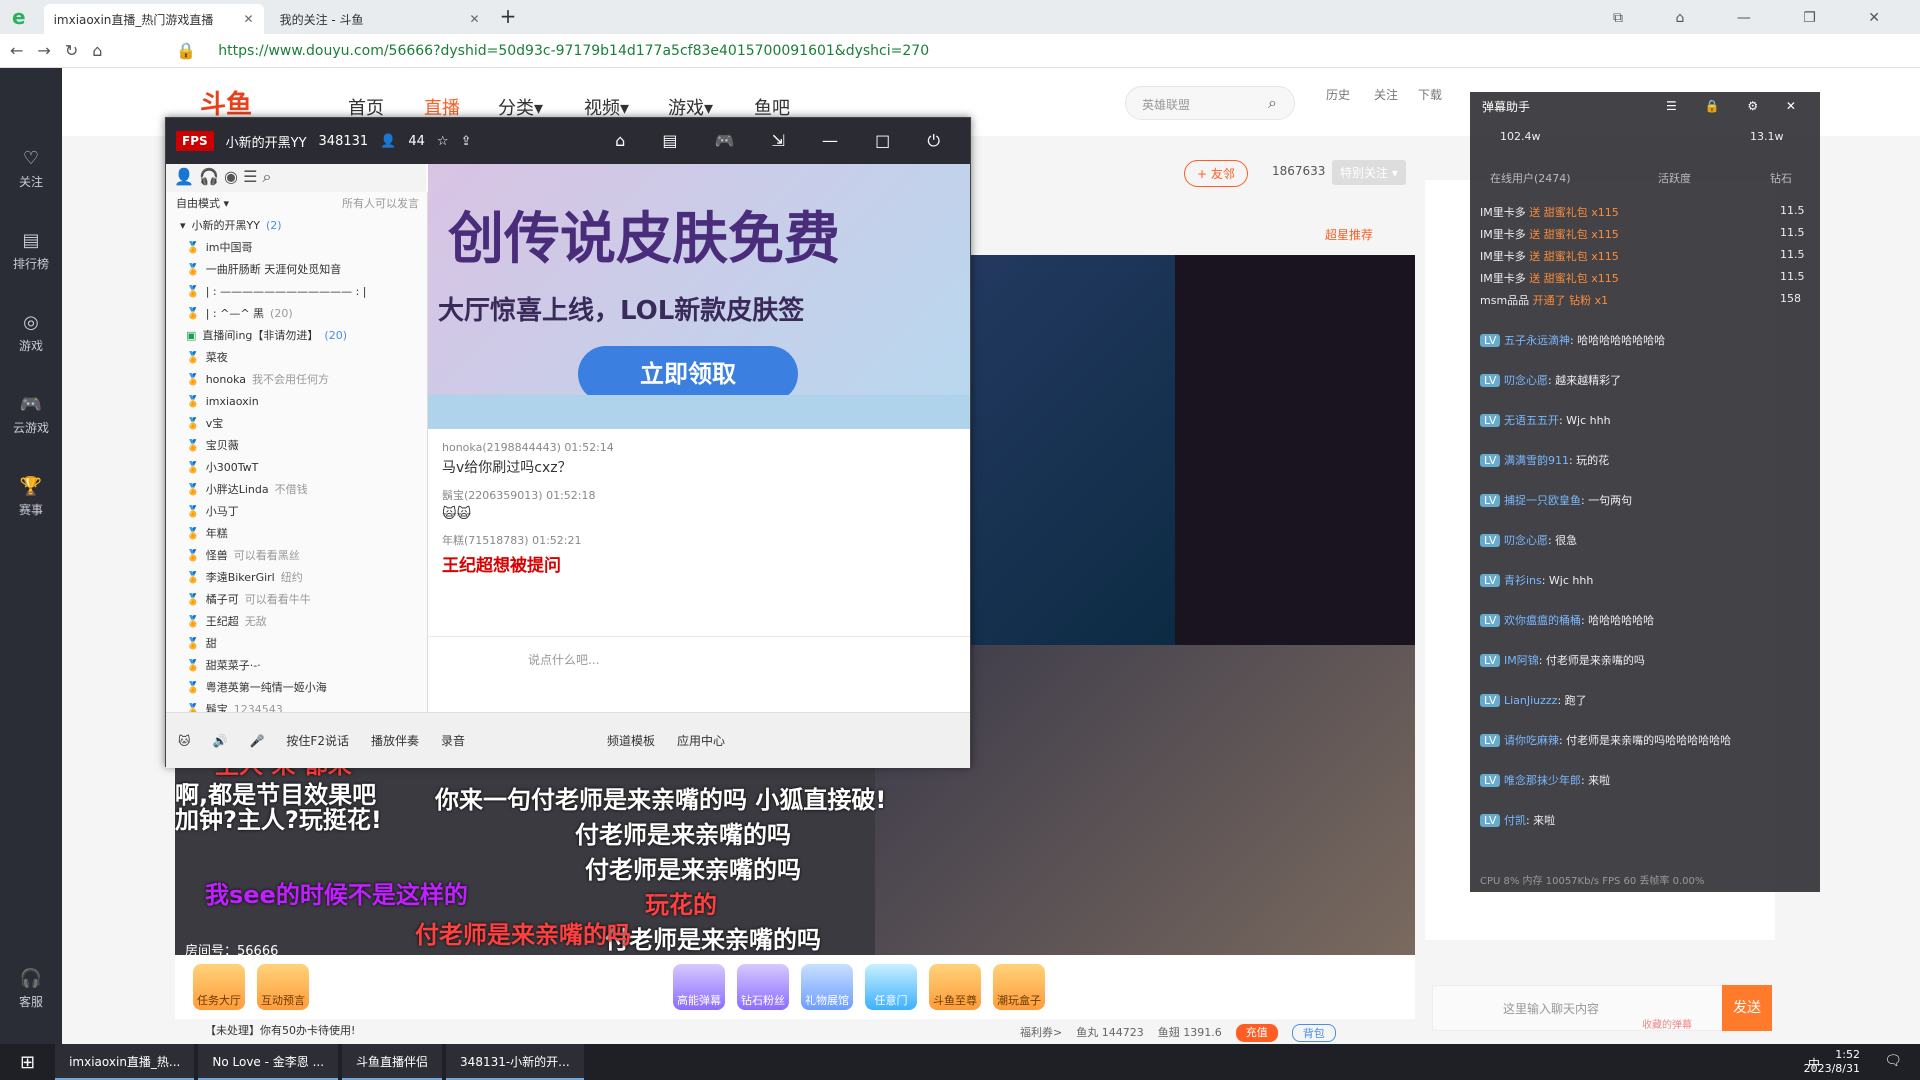 The height and width of the screenshot is (1080, 1920). I want to click on tab-follow: 我的关注 - 斗鱼 ✕, so click(380, 19).